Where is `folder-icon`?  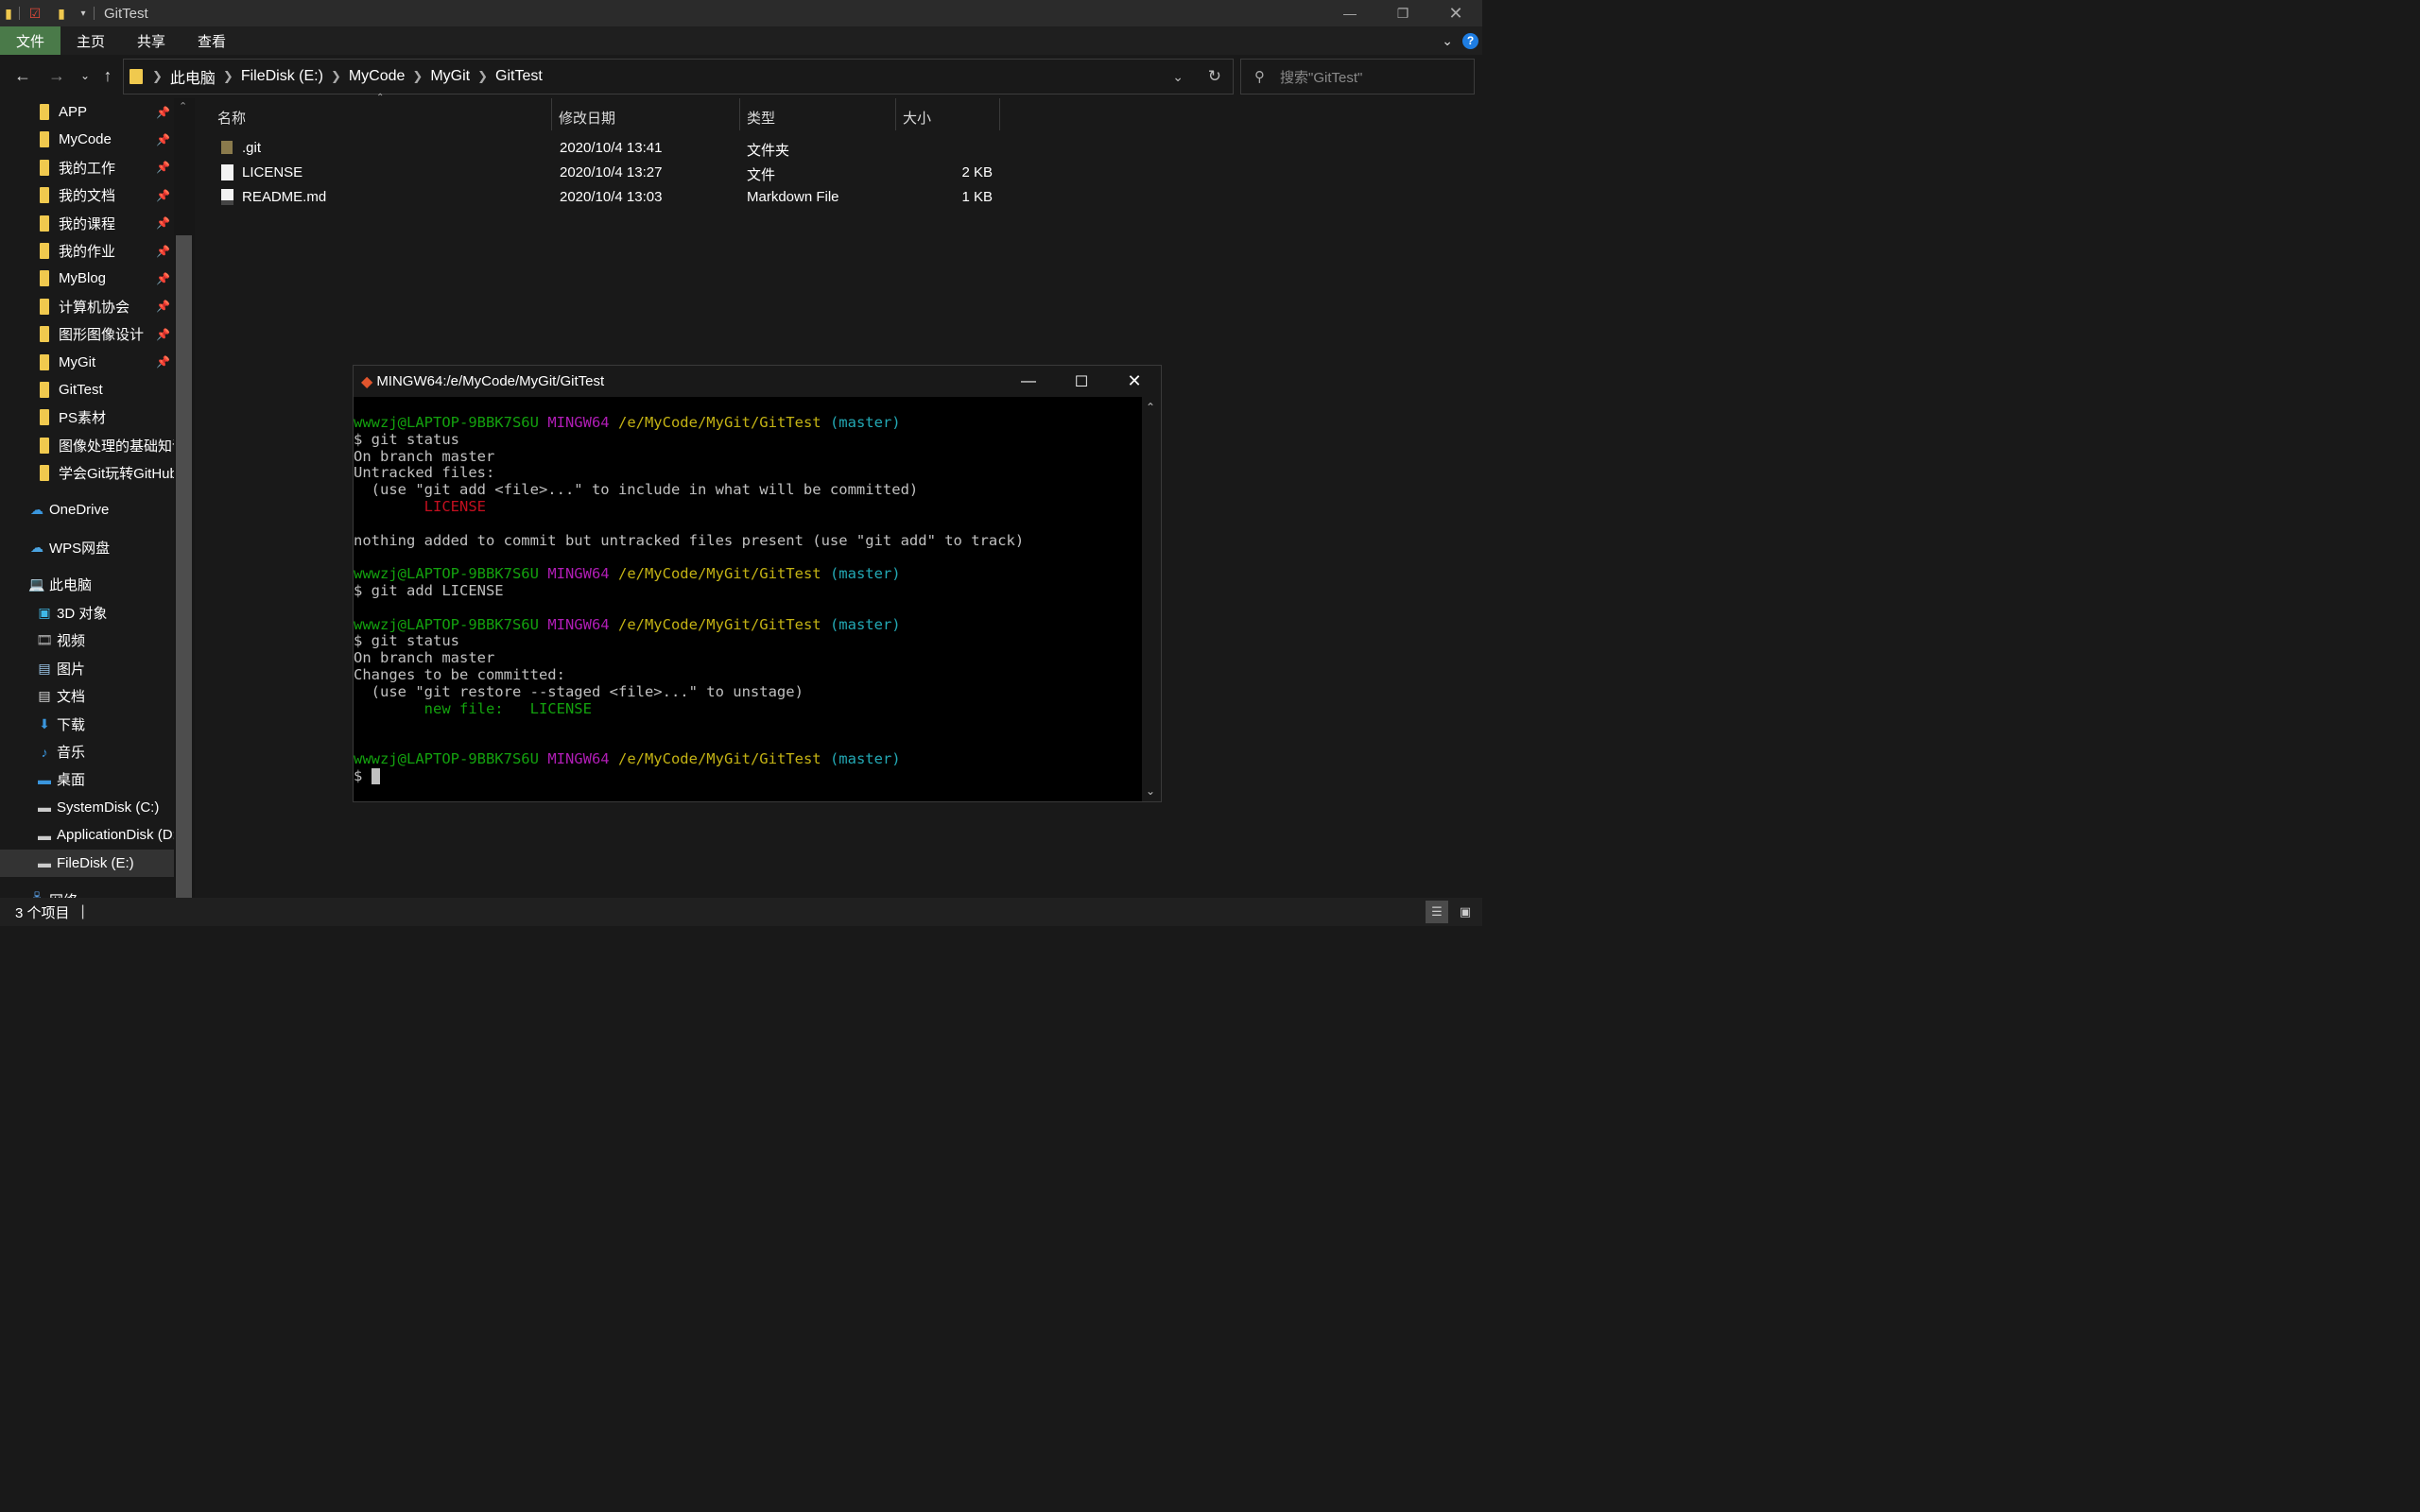
folder-icon is located at coordinates (44, 167).